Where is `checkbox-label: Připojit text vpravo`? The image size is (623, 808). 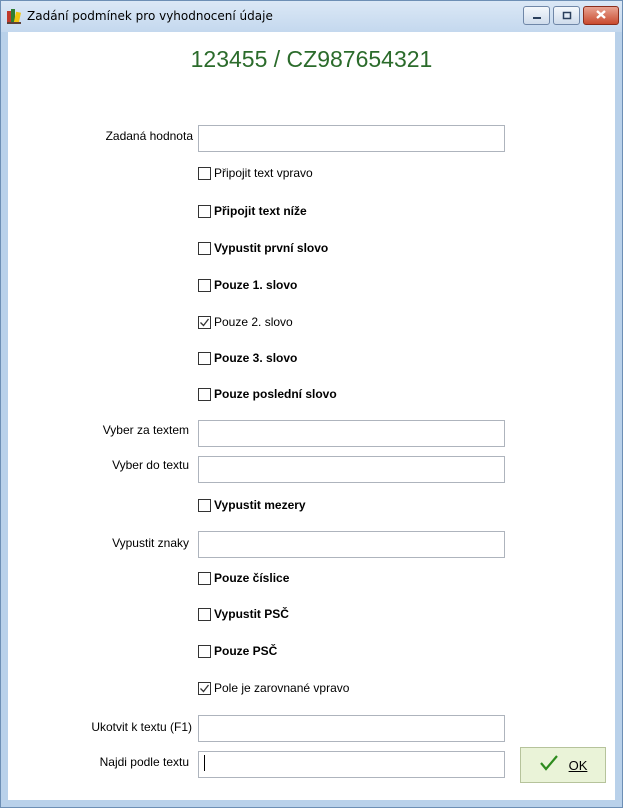 checkbox-label: Připojit text vpravo is located at coordinates (263, 173).